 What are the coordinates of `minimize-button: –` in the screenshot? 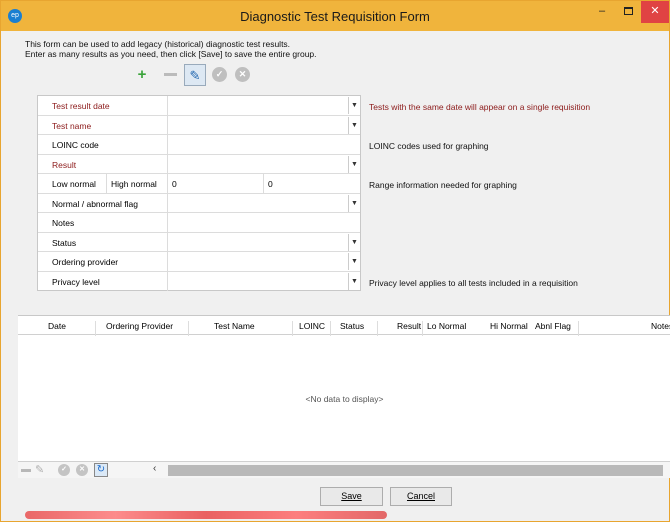 It's located at (602, 12).